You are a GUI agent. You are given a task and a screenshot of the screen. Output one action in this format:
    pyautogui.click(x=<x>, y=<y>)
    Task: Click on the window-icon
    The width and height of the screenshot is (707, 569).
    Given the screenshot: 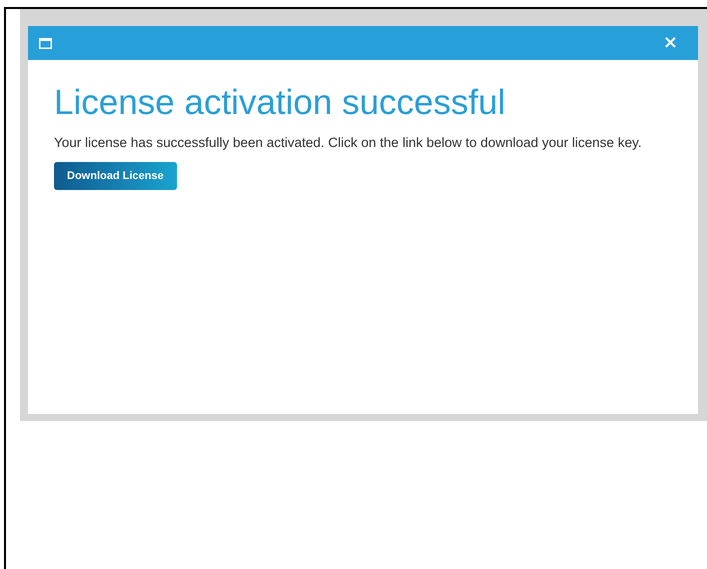 What is the action you would take?
    pyautogui.click(x=45, y=43)
    